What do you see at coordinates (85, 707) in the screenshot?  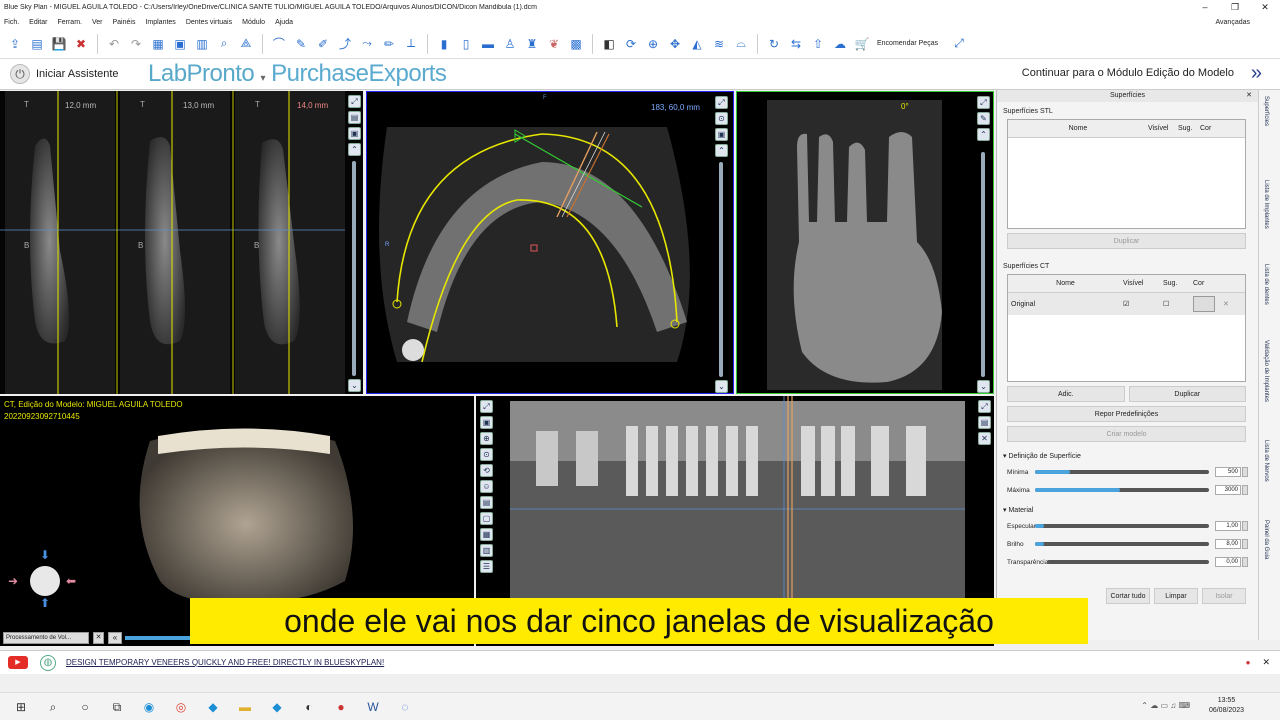 I see `cortana-icon: ○` at bounding box center [85, 707].